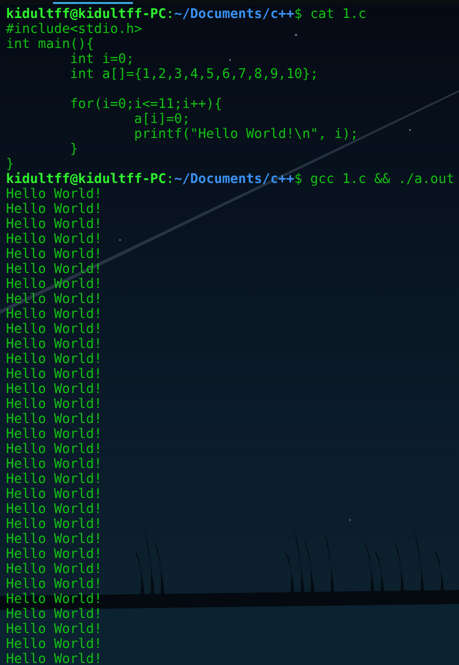 Image resolution: width=459 pixels, height=665 pixels. Describe the element at coordinates (245, 134) in the screenshot. I see `output-line: printf("Hello World!\n", i);` at that location.